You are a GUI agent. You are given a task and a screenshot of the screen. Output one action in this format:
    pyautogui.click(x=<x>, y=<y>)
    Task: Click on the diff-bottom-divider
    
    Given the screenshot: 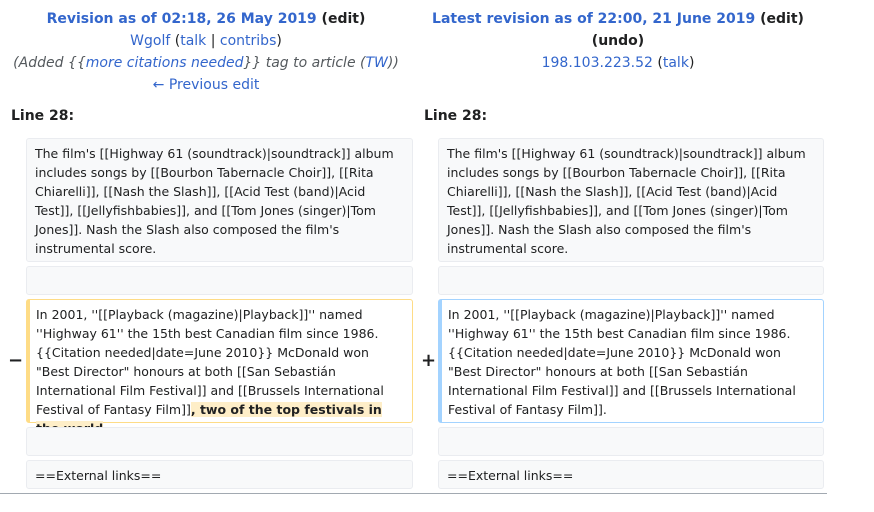 What is the action you would take?
    pyautogui.click(x=413, y=493)
    